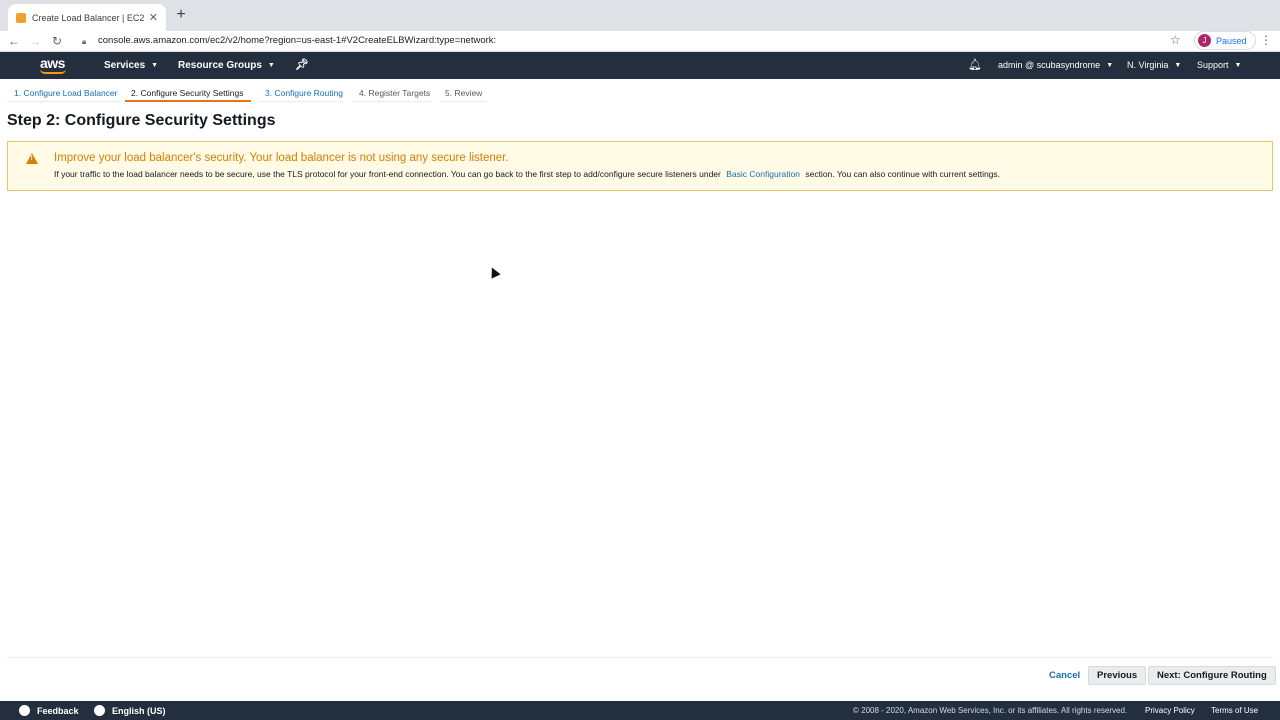 This screenshot has width=1280, height=720. I want to click on forward-icon: →, so click(35, 41).